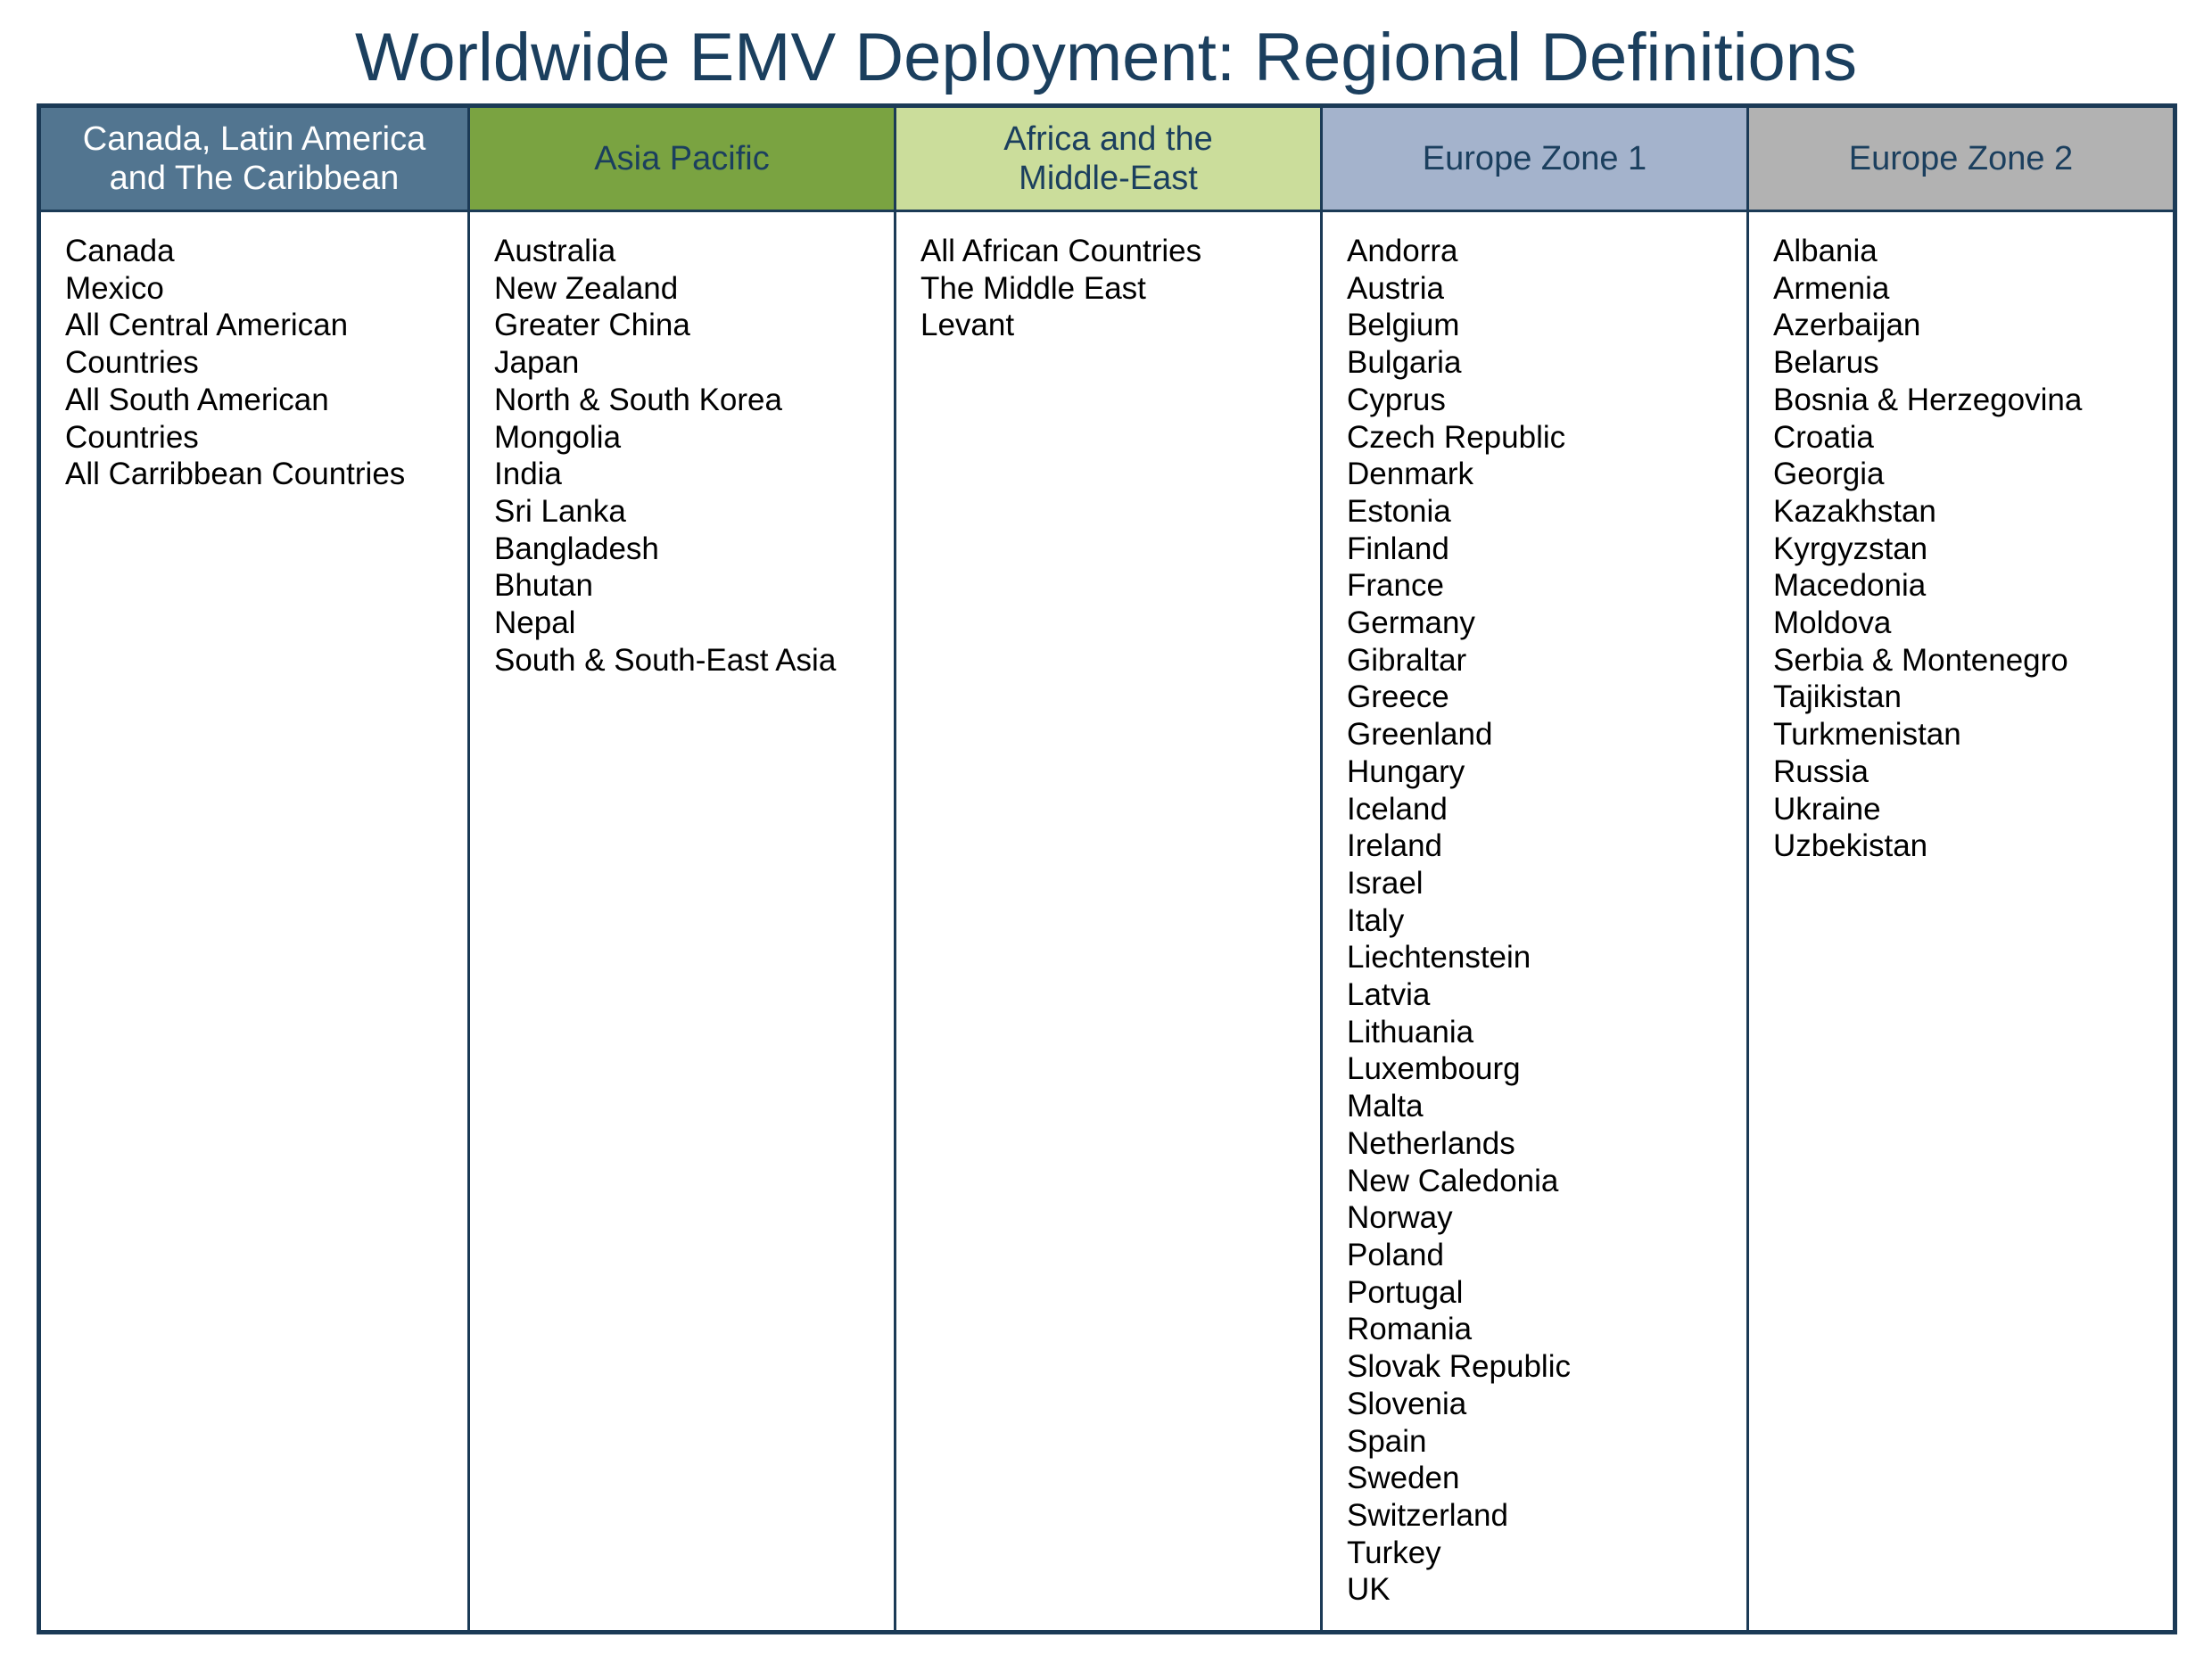  What do you see at coordinates (1420, 735) in the screenshot?
I see `country-item: Greenland` at bounding box center [1420, 735].